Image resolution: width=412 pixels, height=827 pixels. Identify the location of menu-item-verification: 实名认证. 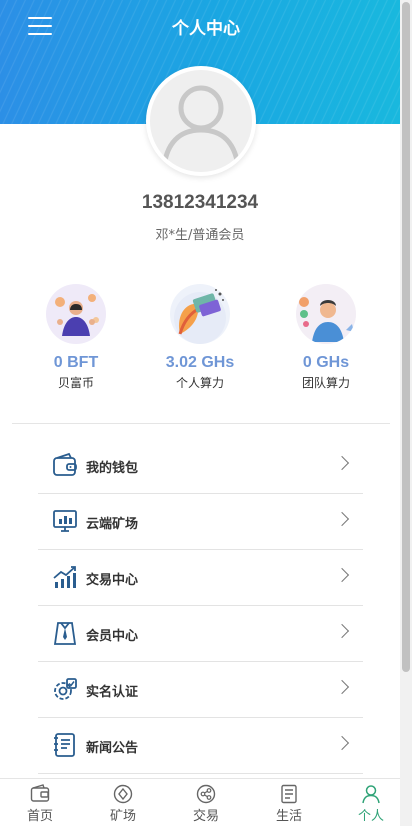
(200, 690).